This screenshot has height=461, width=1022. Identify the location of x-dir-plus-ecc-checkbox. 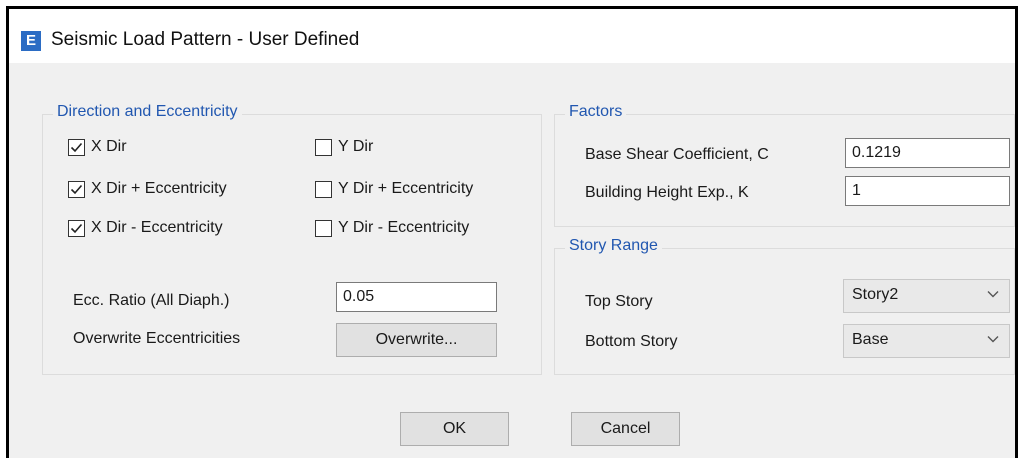
(76, 189).